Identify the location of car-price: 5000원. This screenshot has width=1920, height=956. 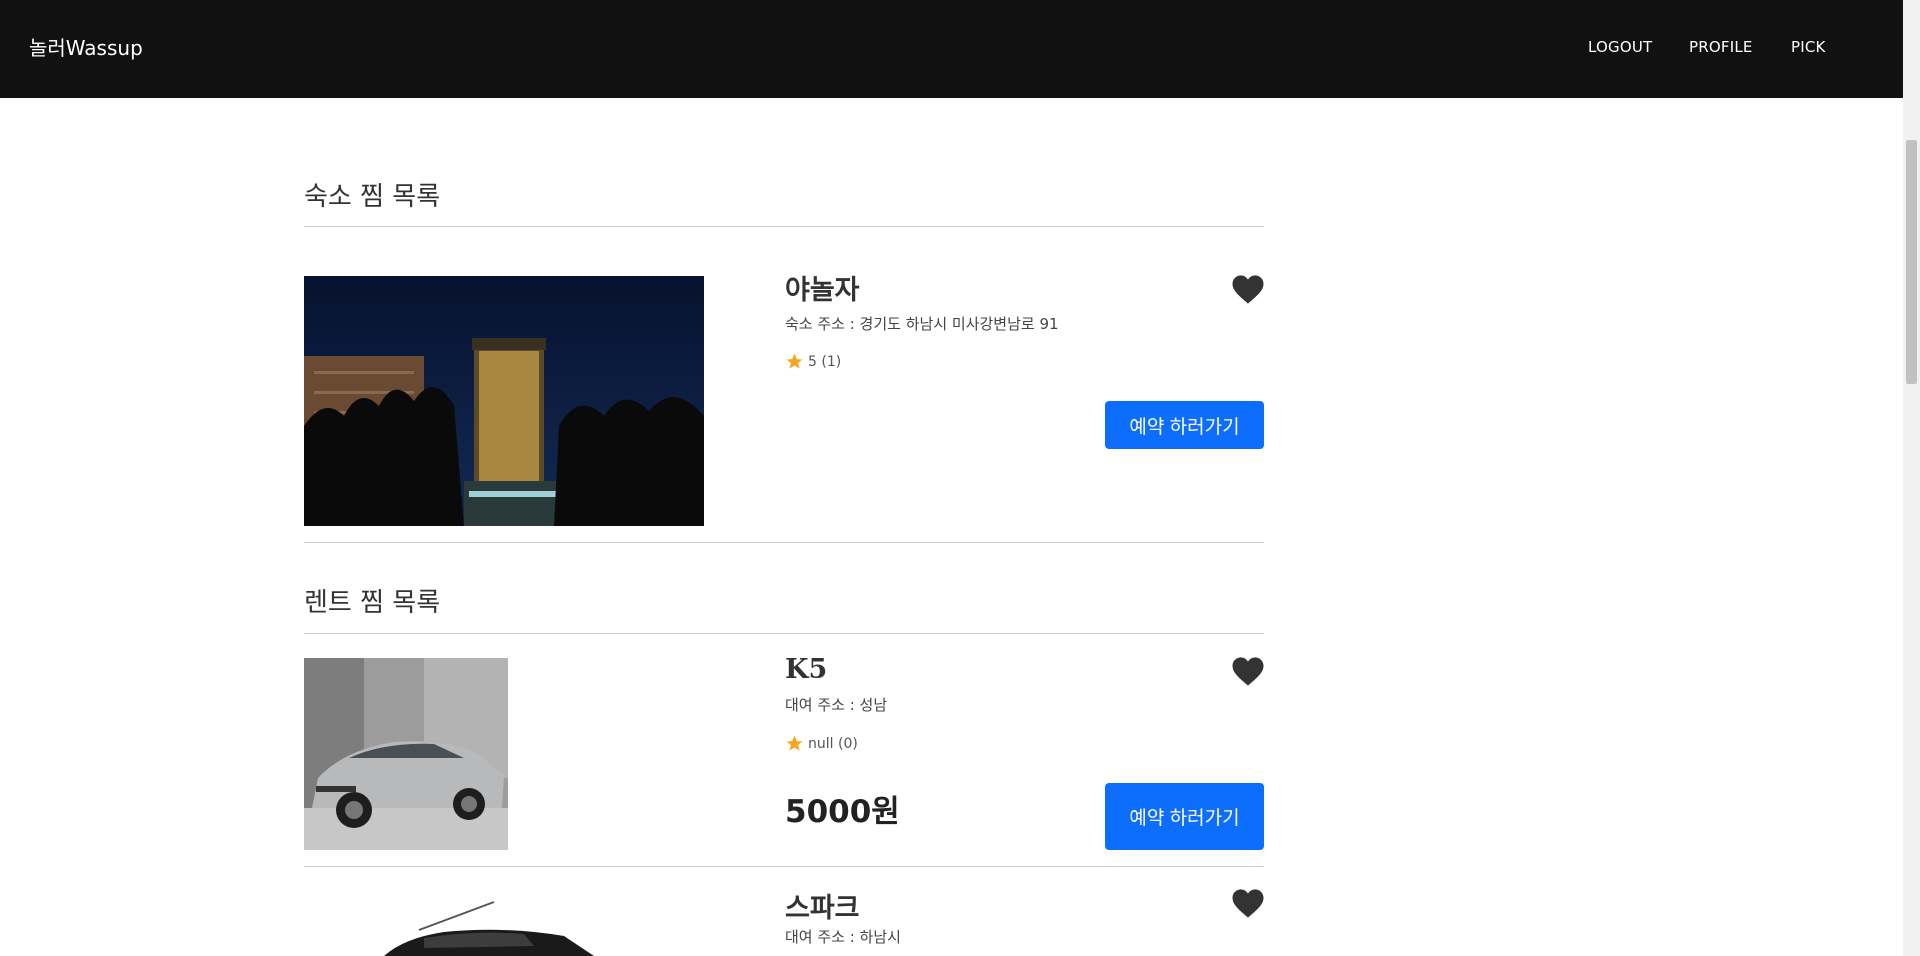
(842, 812).